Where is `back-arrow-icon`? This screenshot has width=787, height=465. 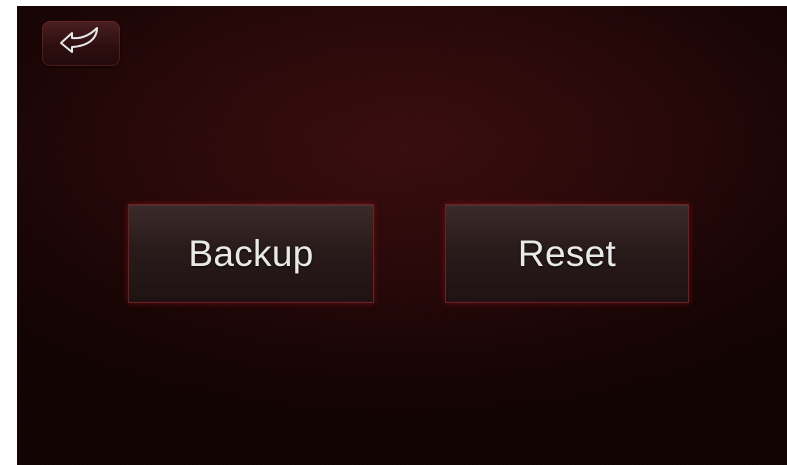
back-arrow-icon is located at coordinates (81, 43).